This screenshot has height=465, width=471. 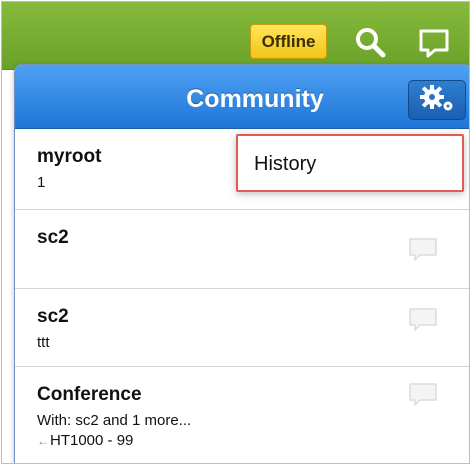 What do you see at coordinates (434, 43) in the screenshot?
I see `chat-icon` at bounding box center [434, 43].